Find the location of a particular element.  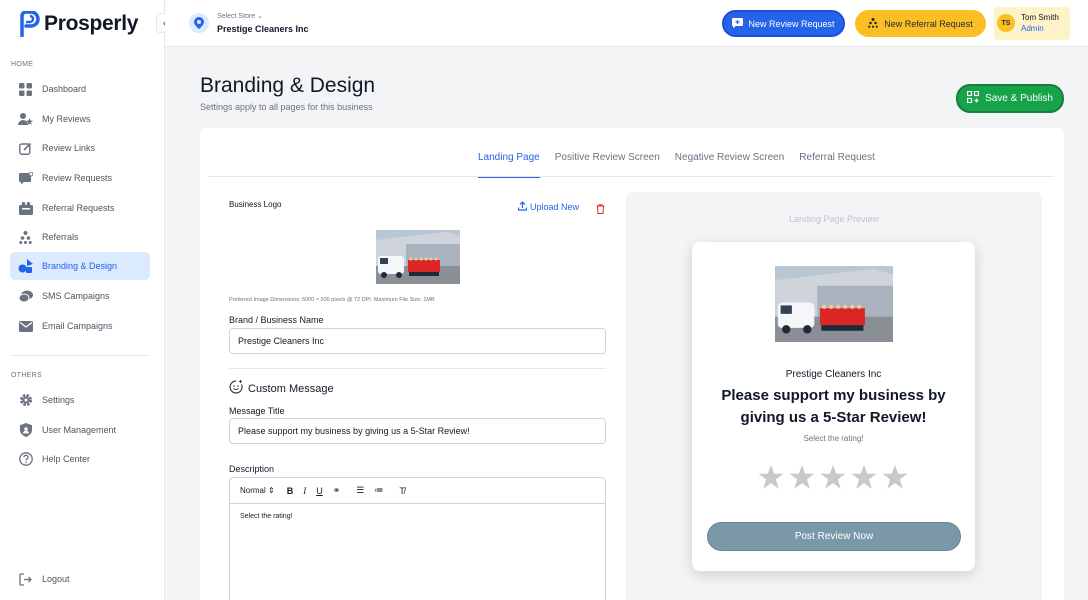

chevron-down-icon: ⌄ is located at coordinates (260, 16).